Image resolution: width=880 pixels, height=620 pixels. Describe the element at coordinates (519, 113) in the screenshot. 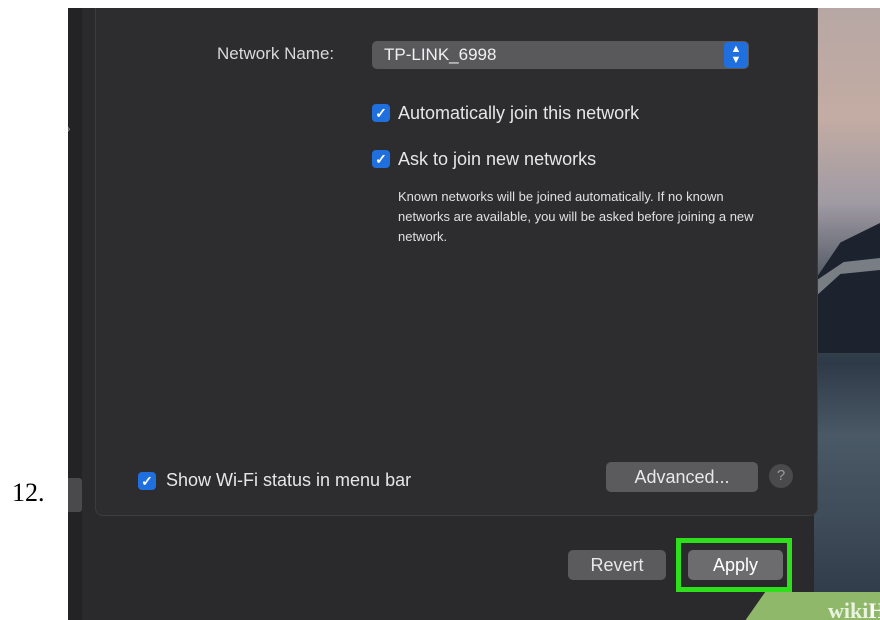

I see `auto-join-label: Automatically join this network` at that location.